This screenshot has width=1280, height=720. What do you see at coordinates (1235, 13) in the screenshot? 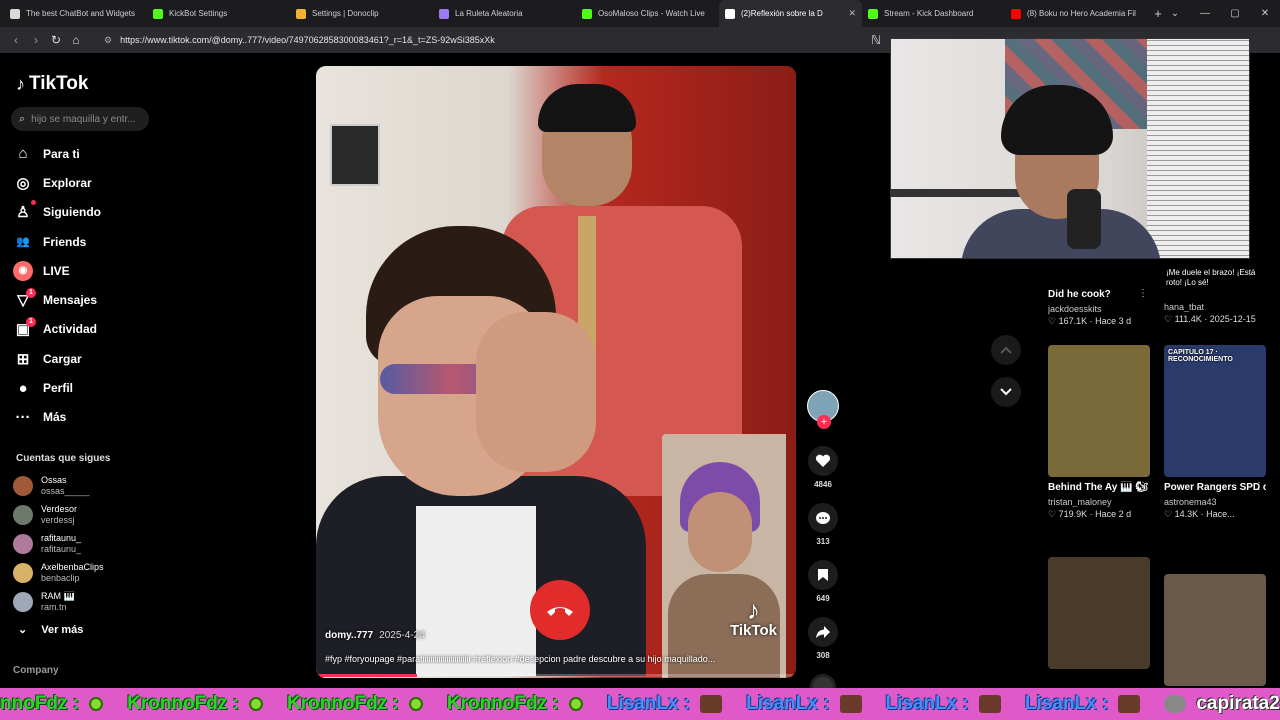
I see `maximize-button: ▢` at bounding box center [1235, 13].